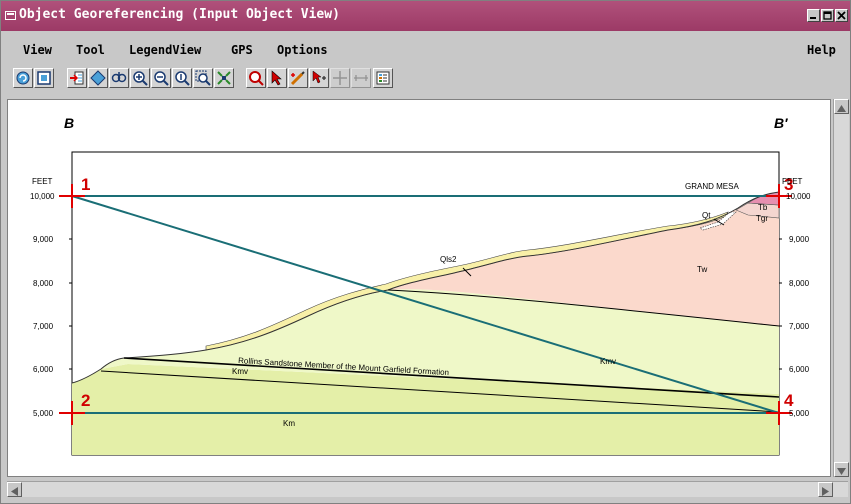 The height and width of the screenshot is (504, 851). I want to click on control-point-4-label: 4, so click(789, 400).